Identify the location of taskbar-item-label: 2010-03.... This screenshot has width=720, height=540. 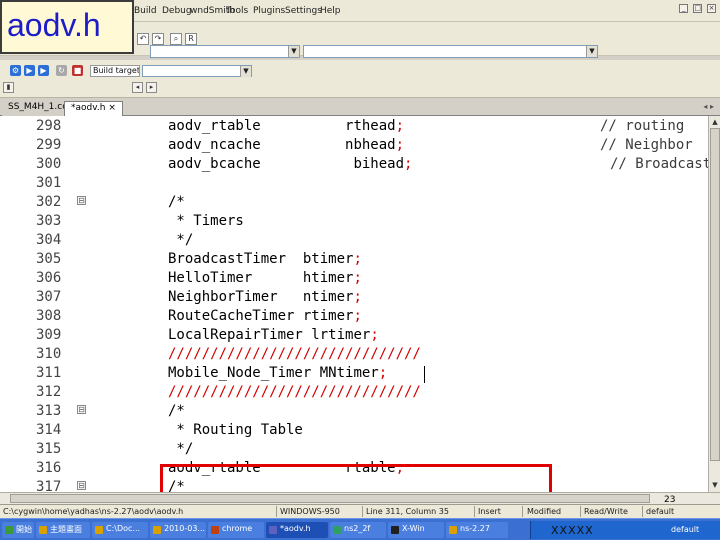
(185, 528).